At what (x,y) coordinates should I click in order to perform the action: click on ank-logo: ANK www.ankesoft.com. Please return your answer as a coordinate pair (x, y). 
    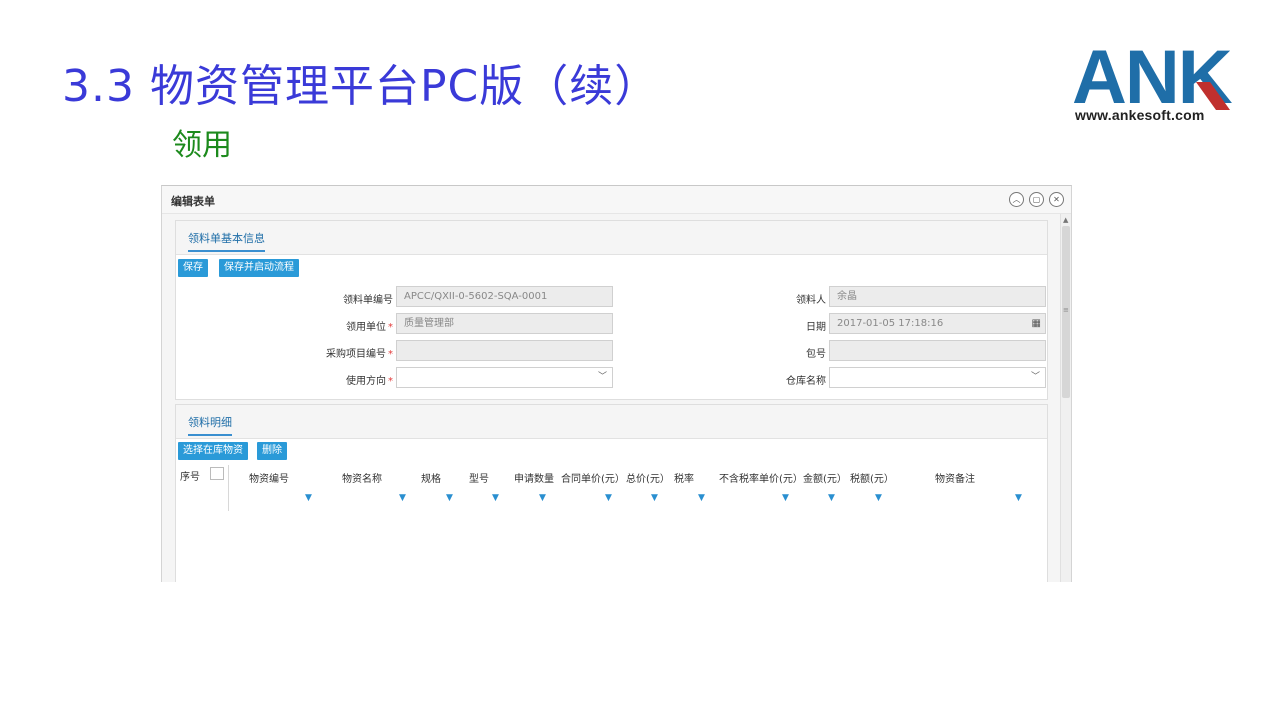
    Looking at the image, I should click on (1154, 83).